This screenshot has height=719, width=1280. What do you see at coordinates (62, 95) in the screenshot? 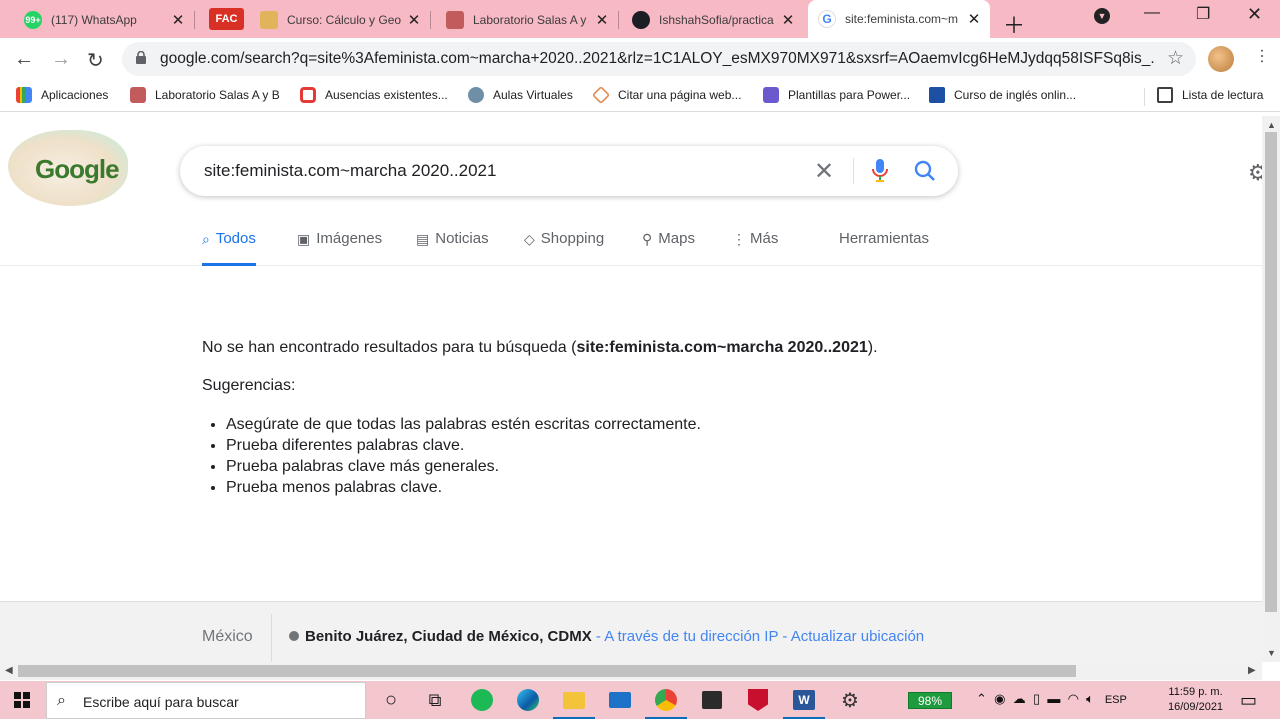
I see `bookmark-aplicaciones: Aplicaciones` at bounding box center [62, 95].